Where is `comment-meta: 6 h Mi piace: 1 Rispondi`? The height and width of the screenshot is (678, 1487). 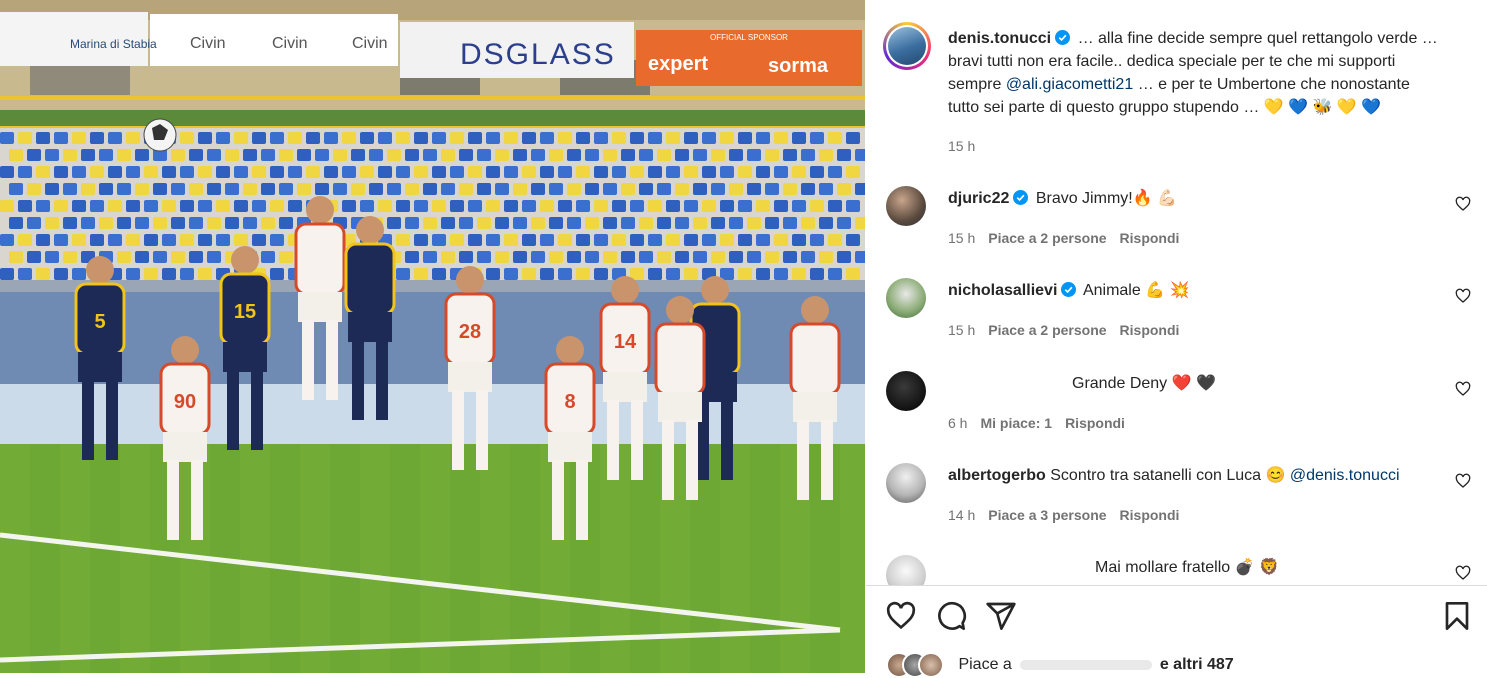 comment-meta: 6 h Mi piace: 1 Rispondi is located at coordinates (1043, 423).